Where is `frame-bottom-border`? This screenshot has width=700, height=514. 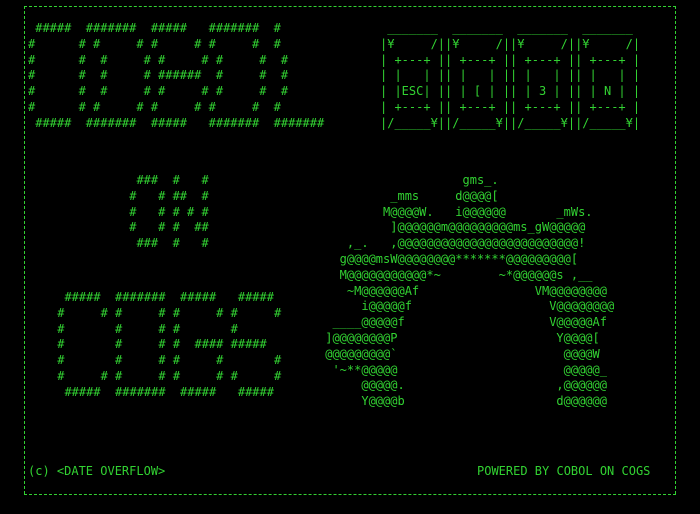 frame-bottom-border is located at coordinates (350, 494).